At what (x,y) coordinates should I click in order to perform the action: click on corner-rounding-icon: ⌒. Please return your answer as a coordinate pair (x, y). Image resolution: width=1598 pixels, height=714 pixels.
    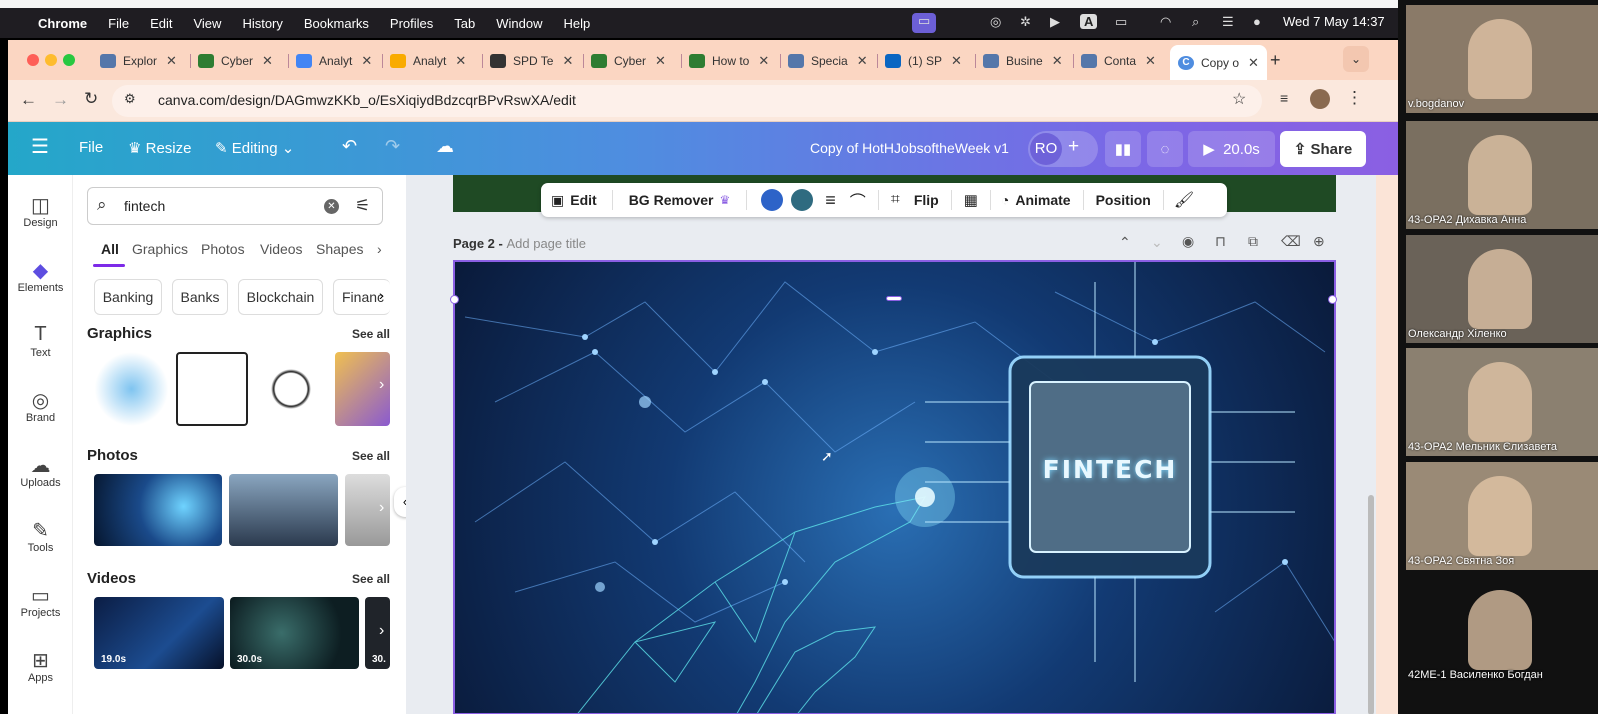
    Looking at the image, I should click on (858, 200).